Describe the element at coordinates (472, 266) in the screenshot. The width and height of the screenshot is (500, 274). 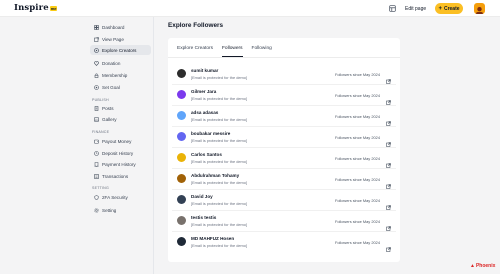
I see `phoenix-icon: ▲` at that location.